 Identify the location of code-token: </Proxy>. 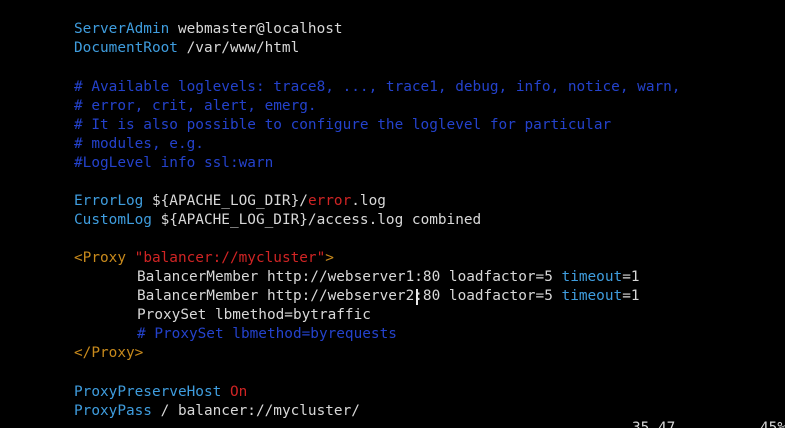
(109, 353).